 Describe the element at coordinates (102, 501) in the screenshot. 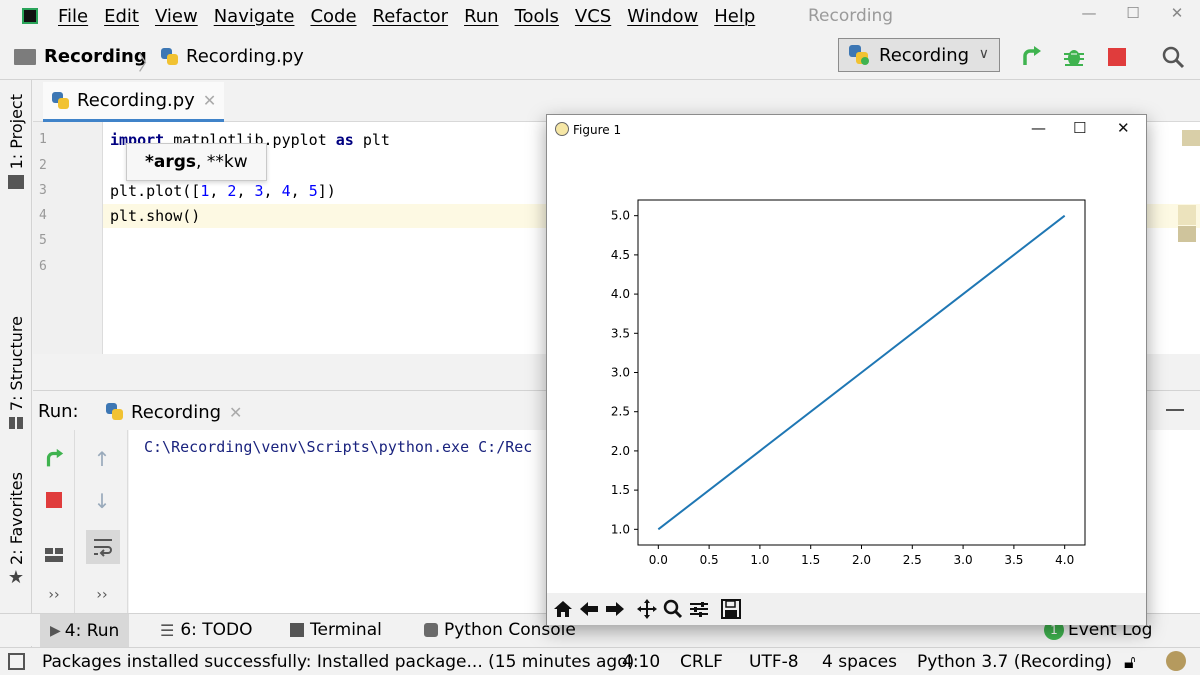

I see `down-arrow-icon: ↓` at that location.